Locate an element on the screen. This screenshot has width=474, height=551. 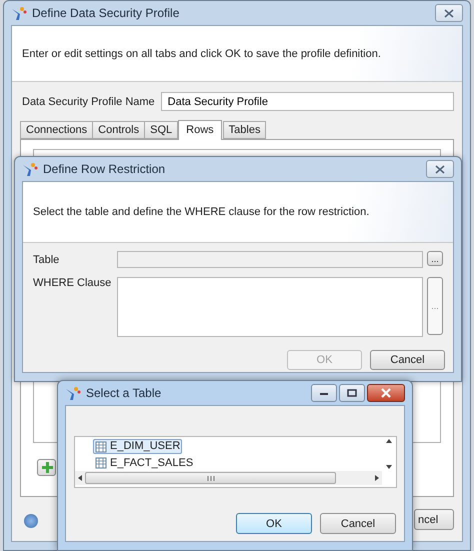
scroll-up-icon is located at coordinates (389, 441).